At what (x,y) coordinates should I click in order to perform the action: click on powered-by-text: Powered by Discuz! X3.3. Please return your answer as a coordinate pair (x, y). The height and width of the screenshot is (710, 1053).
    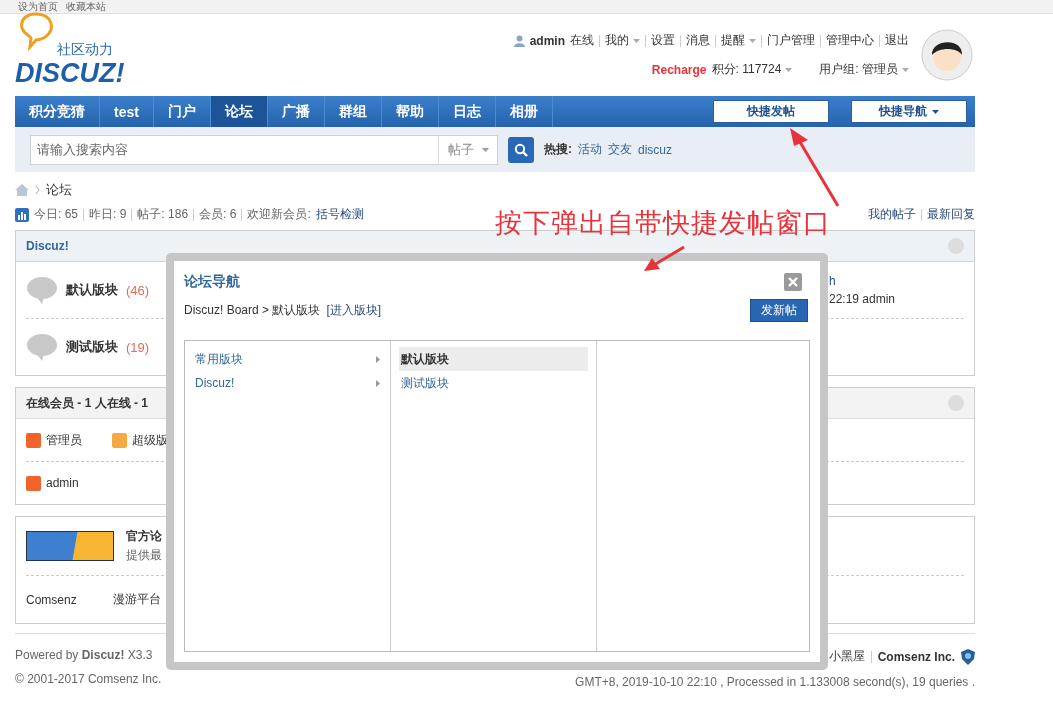
    Looking at the image, I should click on (84, 655).